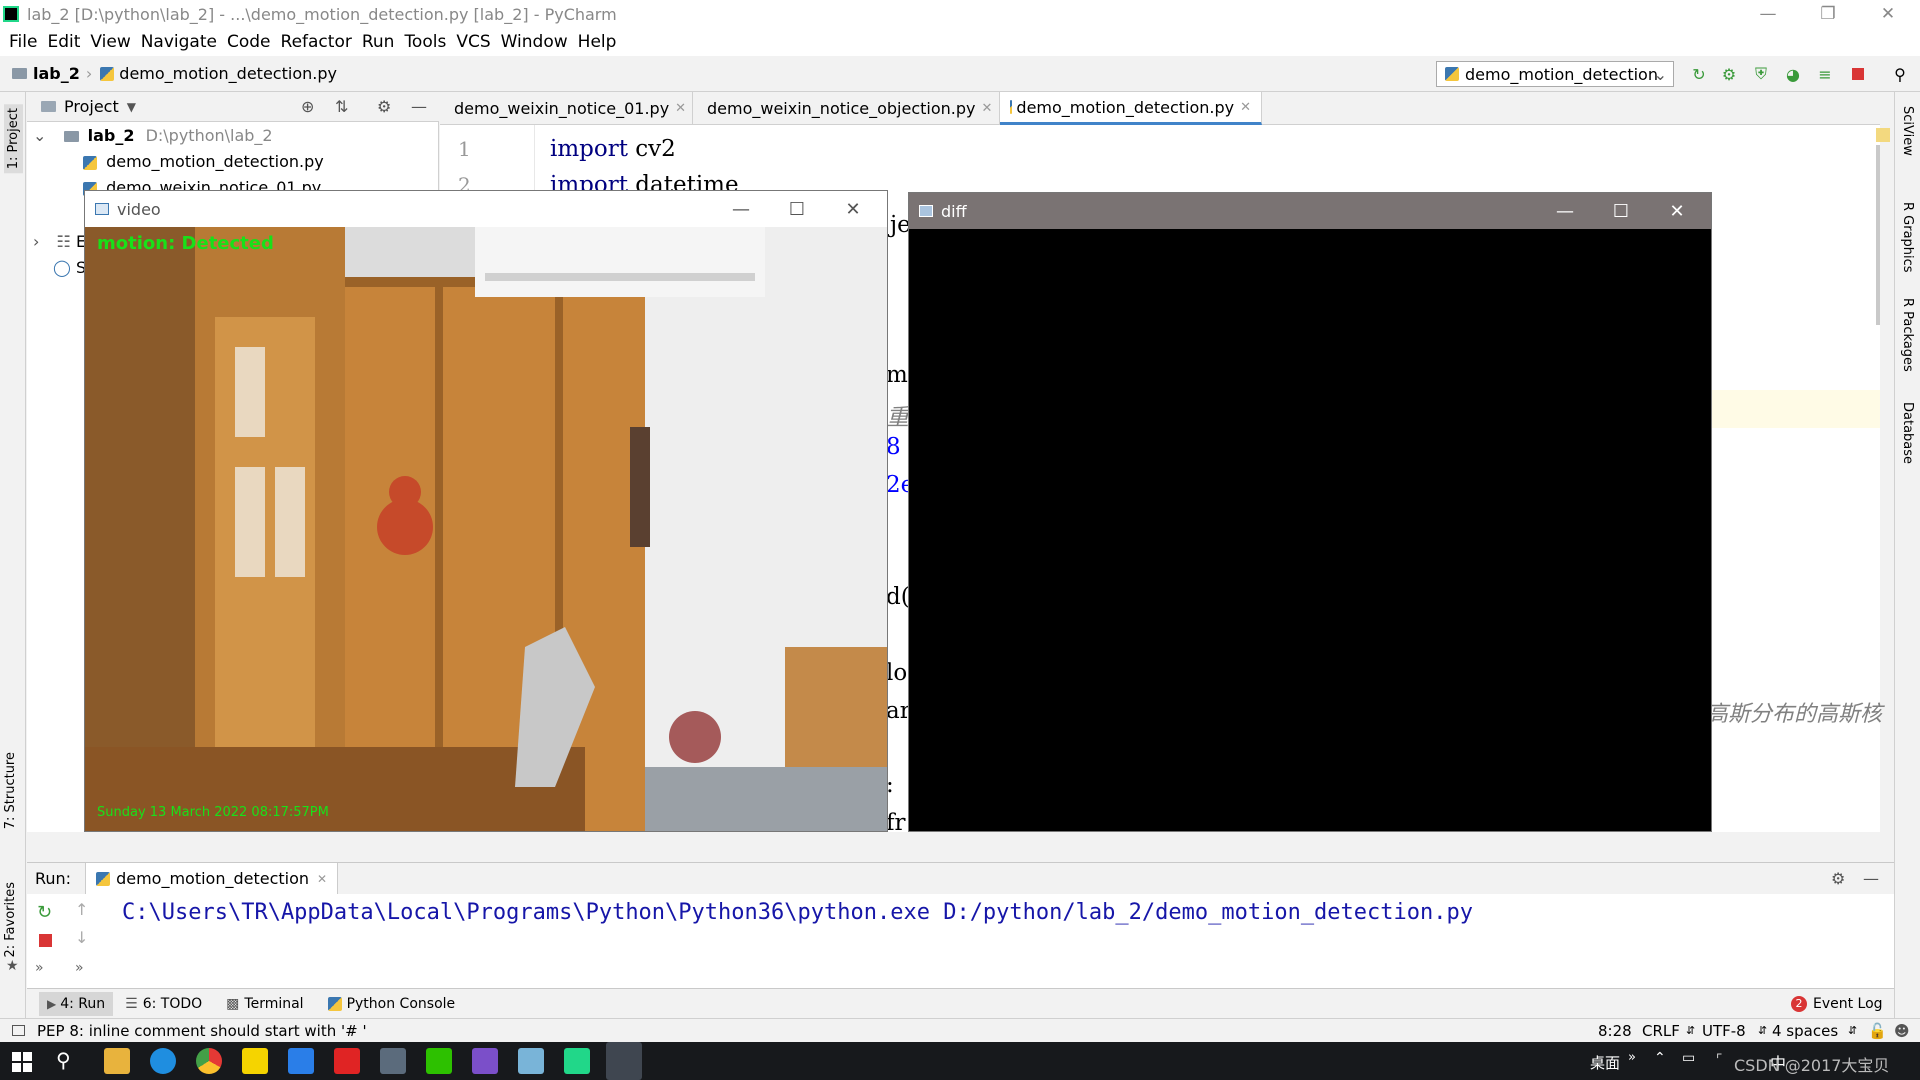 This screenshot has width=1920, height=1080. Describe the element at coordinates (10, 790) in the screenshot. I see `tab-structure-tool: 7: Structure` at that location.